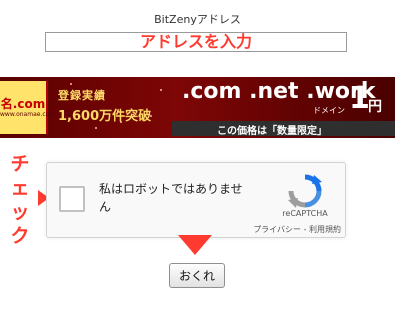  Describe the element at coordinates (28, 114) in the screenshot. I see `banner-logo-sub: www.onamae.com` at that location.